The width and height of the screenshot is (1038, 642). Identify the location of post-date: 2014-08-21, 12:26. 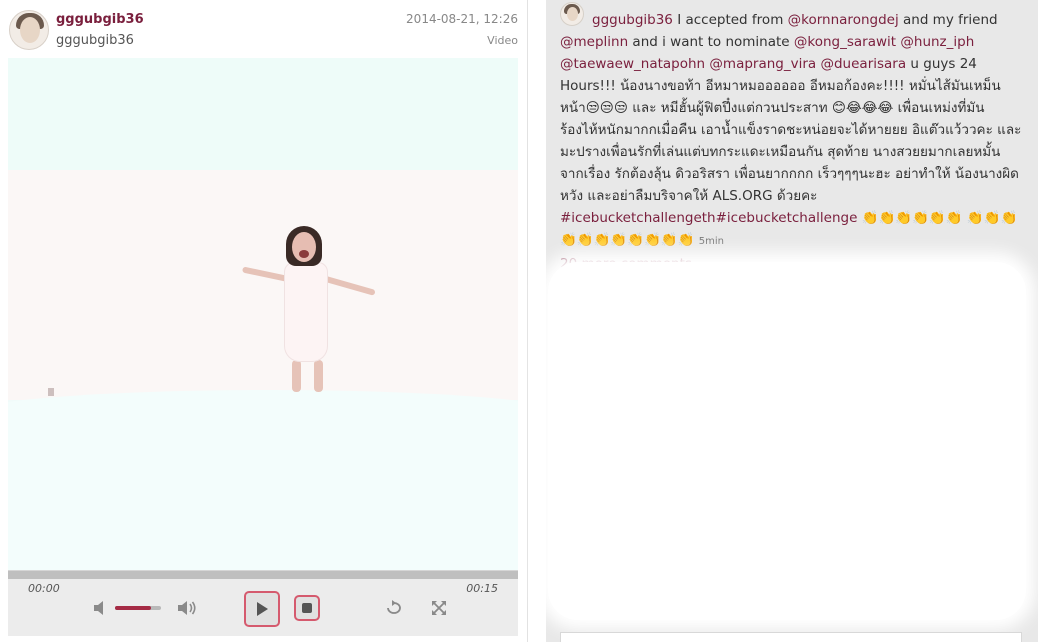
(462, 19).